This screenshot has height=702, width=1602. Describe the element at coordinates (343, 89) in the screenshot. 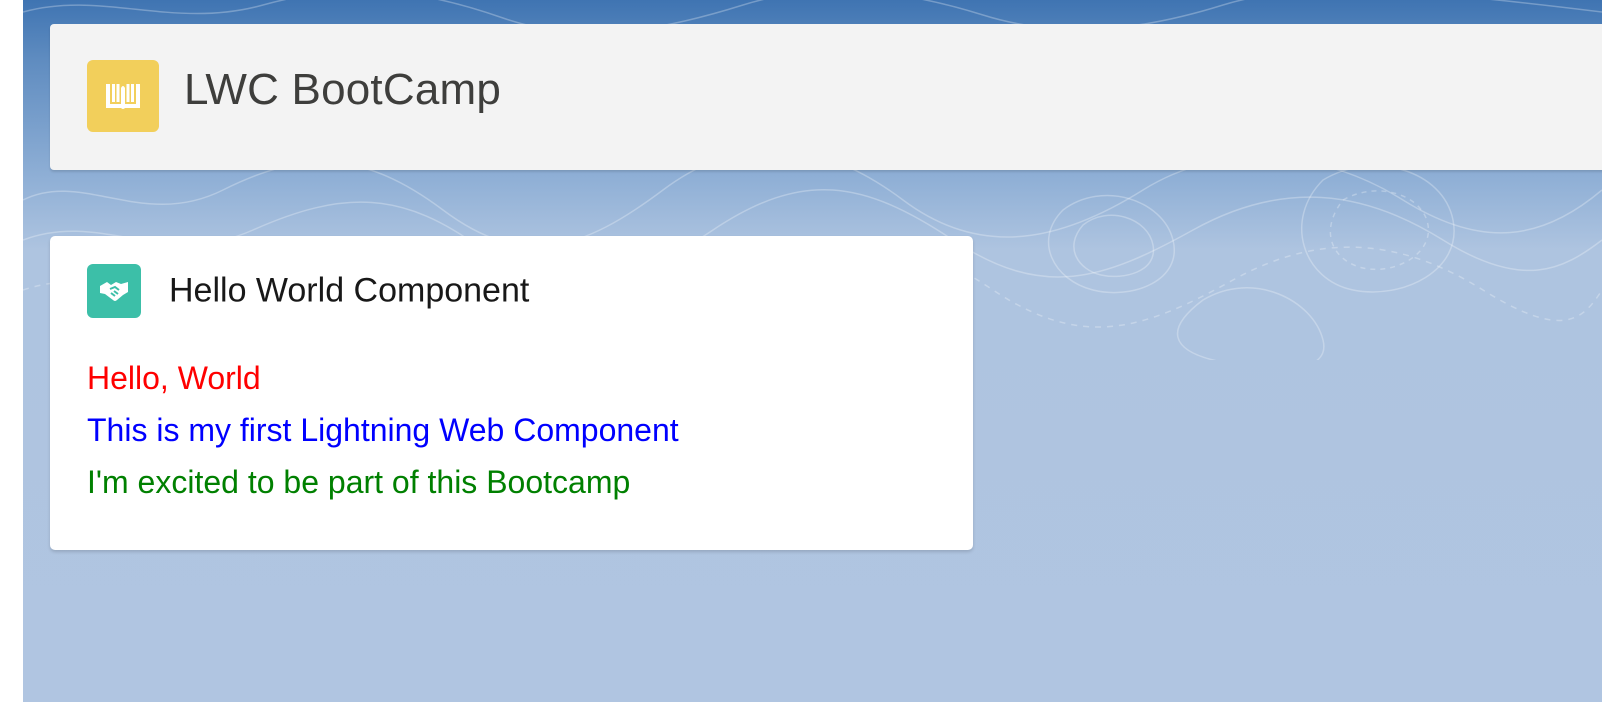

I see `page-title: LWC BootCamp` at that location.